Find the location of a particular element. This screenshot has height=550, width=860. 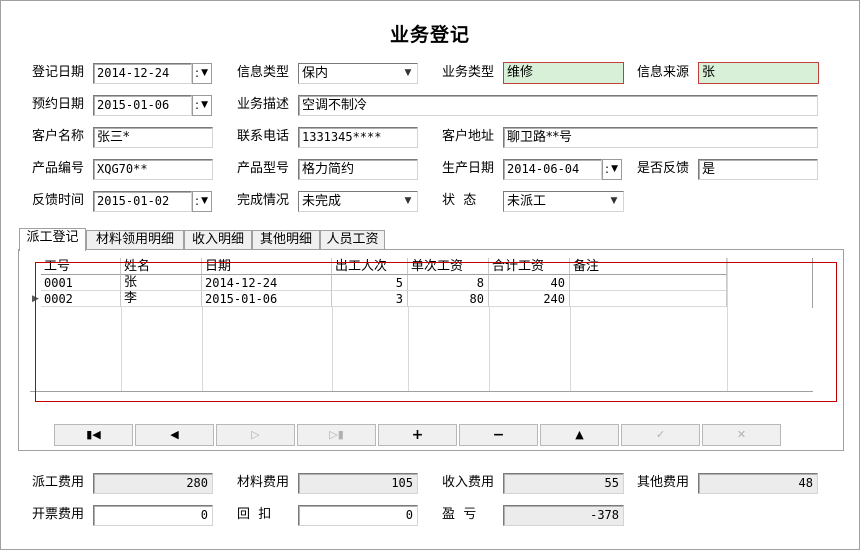

status-value: 未派工 is located at coordinates (527, 201).